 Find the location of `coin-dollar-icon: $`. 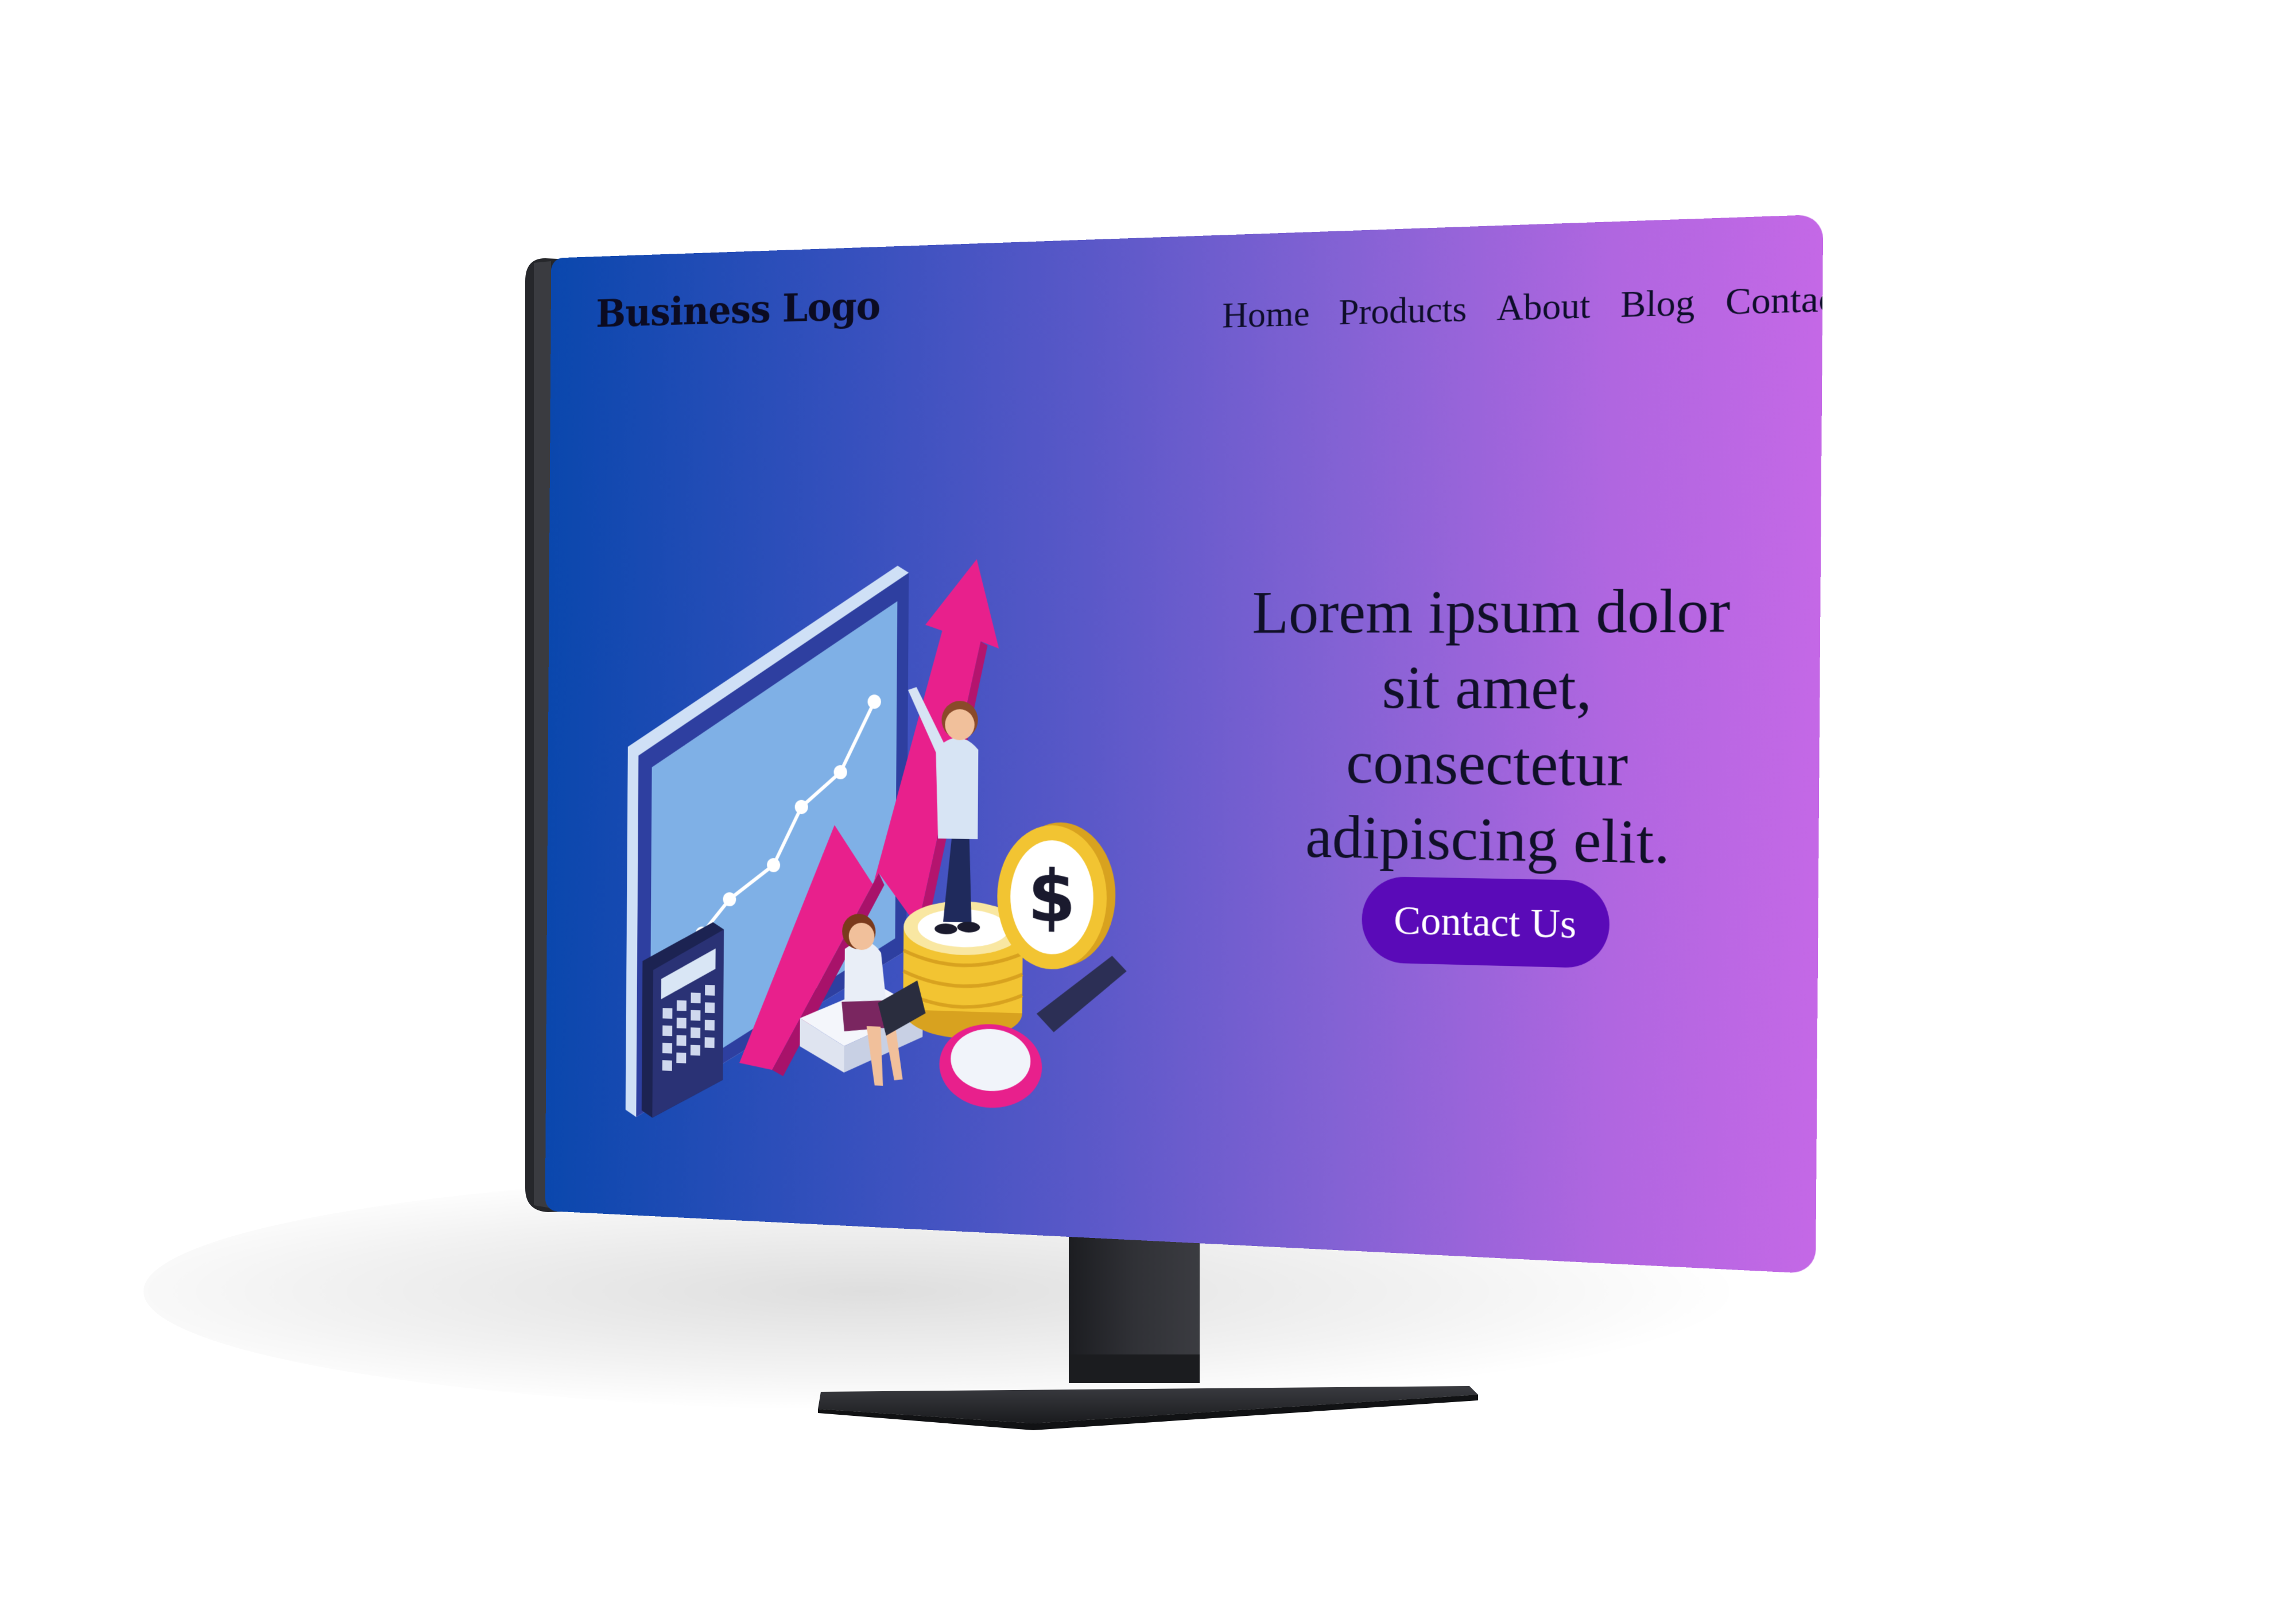

coin-dollar-icon: $ is located at coordinates (1056, 896).